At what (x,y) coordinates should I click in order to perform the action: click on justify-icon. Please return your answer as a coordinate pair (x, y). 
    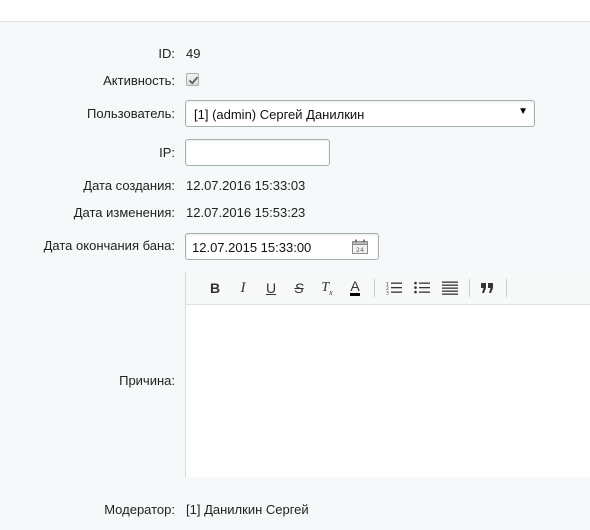
    Looking at the image, I should click on (450, 288).